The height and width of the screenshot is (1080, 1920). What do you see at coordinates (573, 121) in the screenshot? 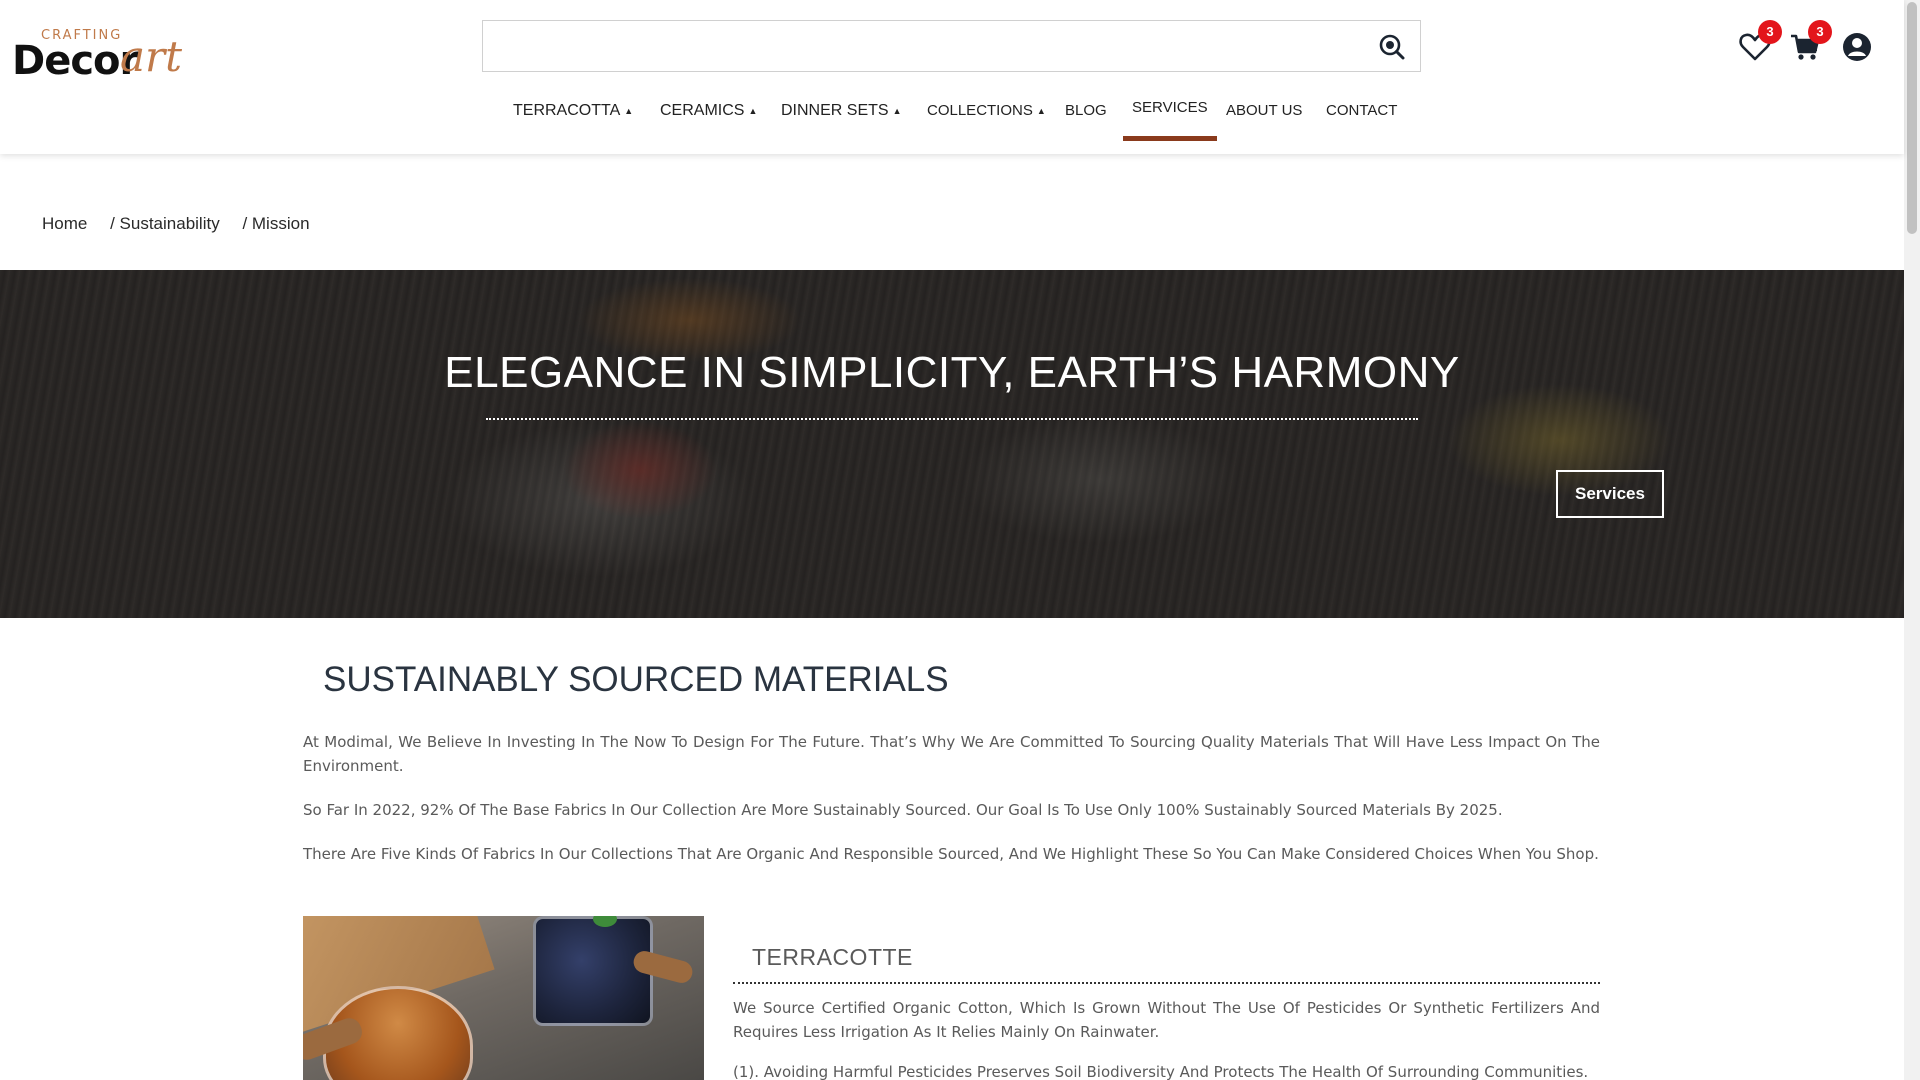
I see `nav-item-terracotta: TERRACOTTA ▲` at bounding box center [573, 121].